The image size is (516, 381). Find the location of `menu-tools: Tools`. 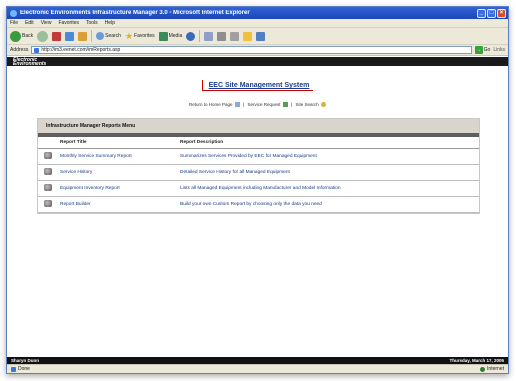

menu-tools: Tools is located at coordinates (92, 23).